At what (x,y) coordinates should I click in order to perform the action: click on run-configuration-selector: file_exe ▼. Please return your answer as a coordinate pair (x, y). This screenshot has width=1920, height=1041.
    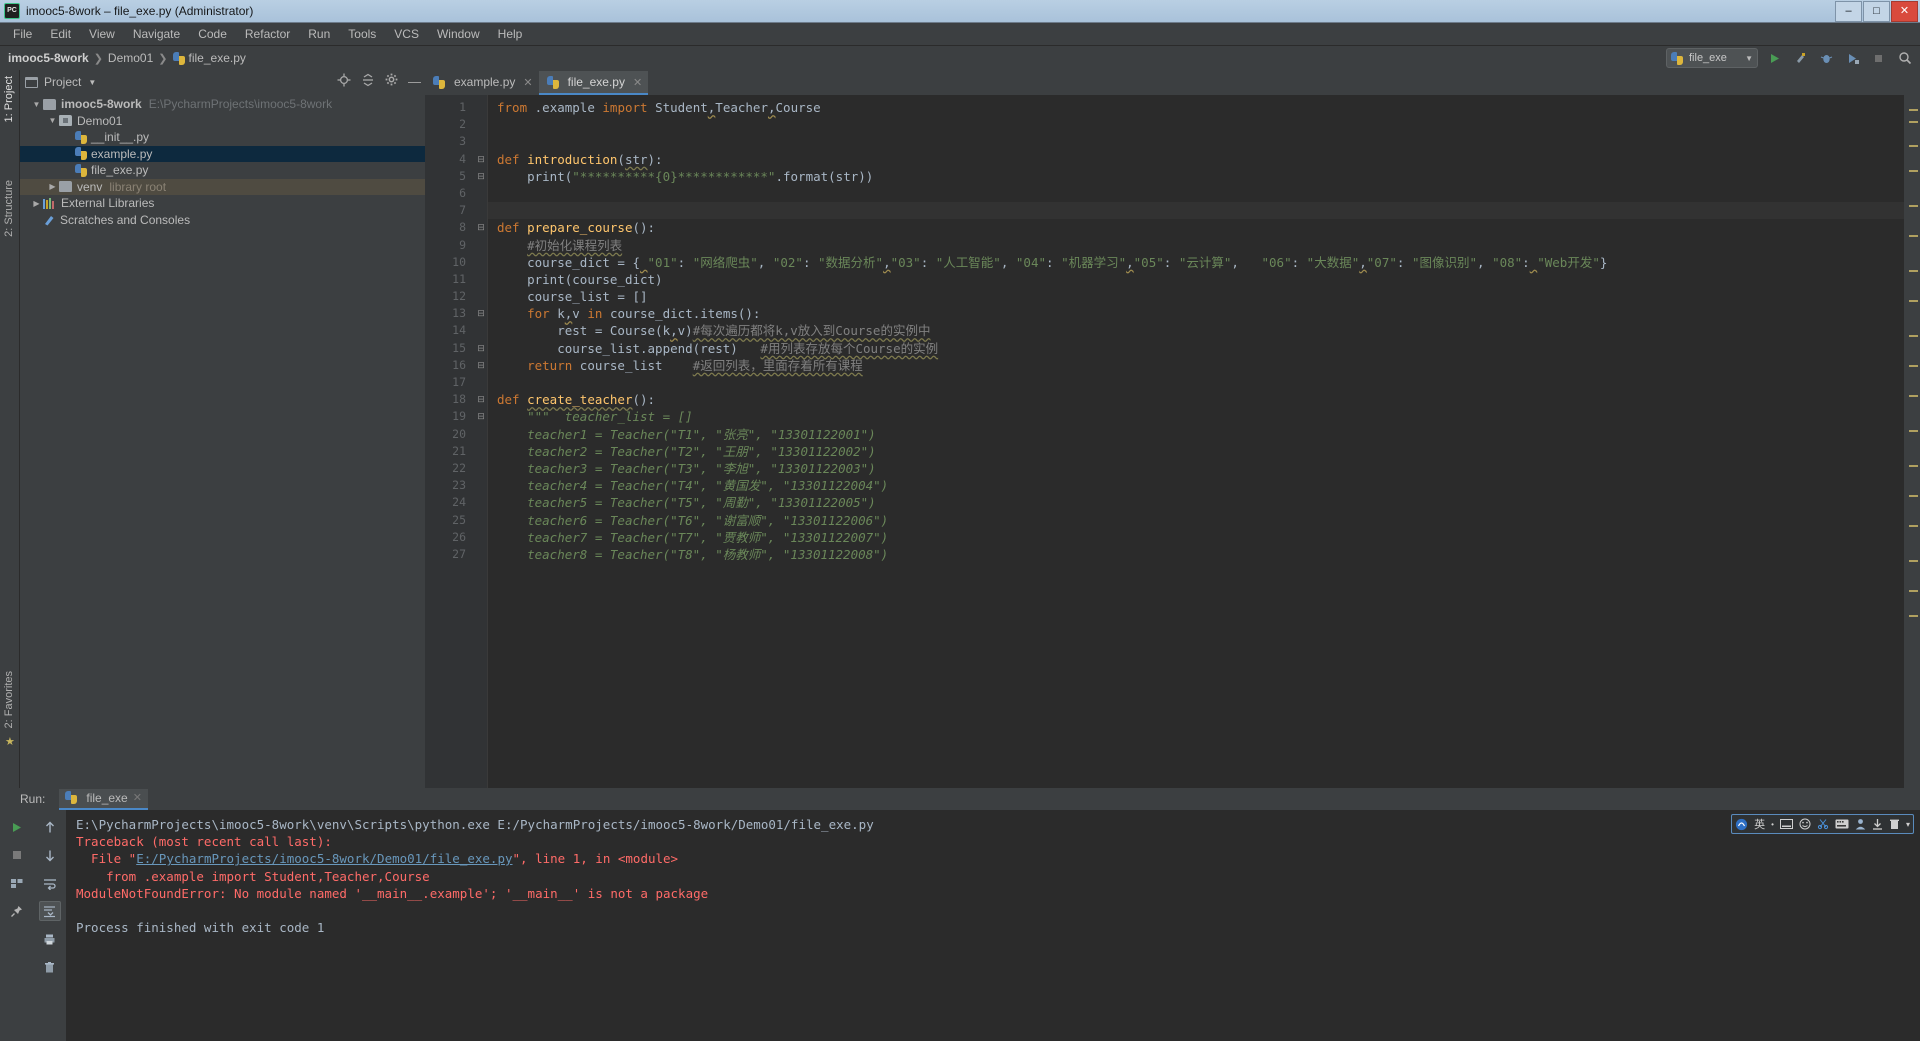
    Looking at the image, I should click on (1712, 58).